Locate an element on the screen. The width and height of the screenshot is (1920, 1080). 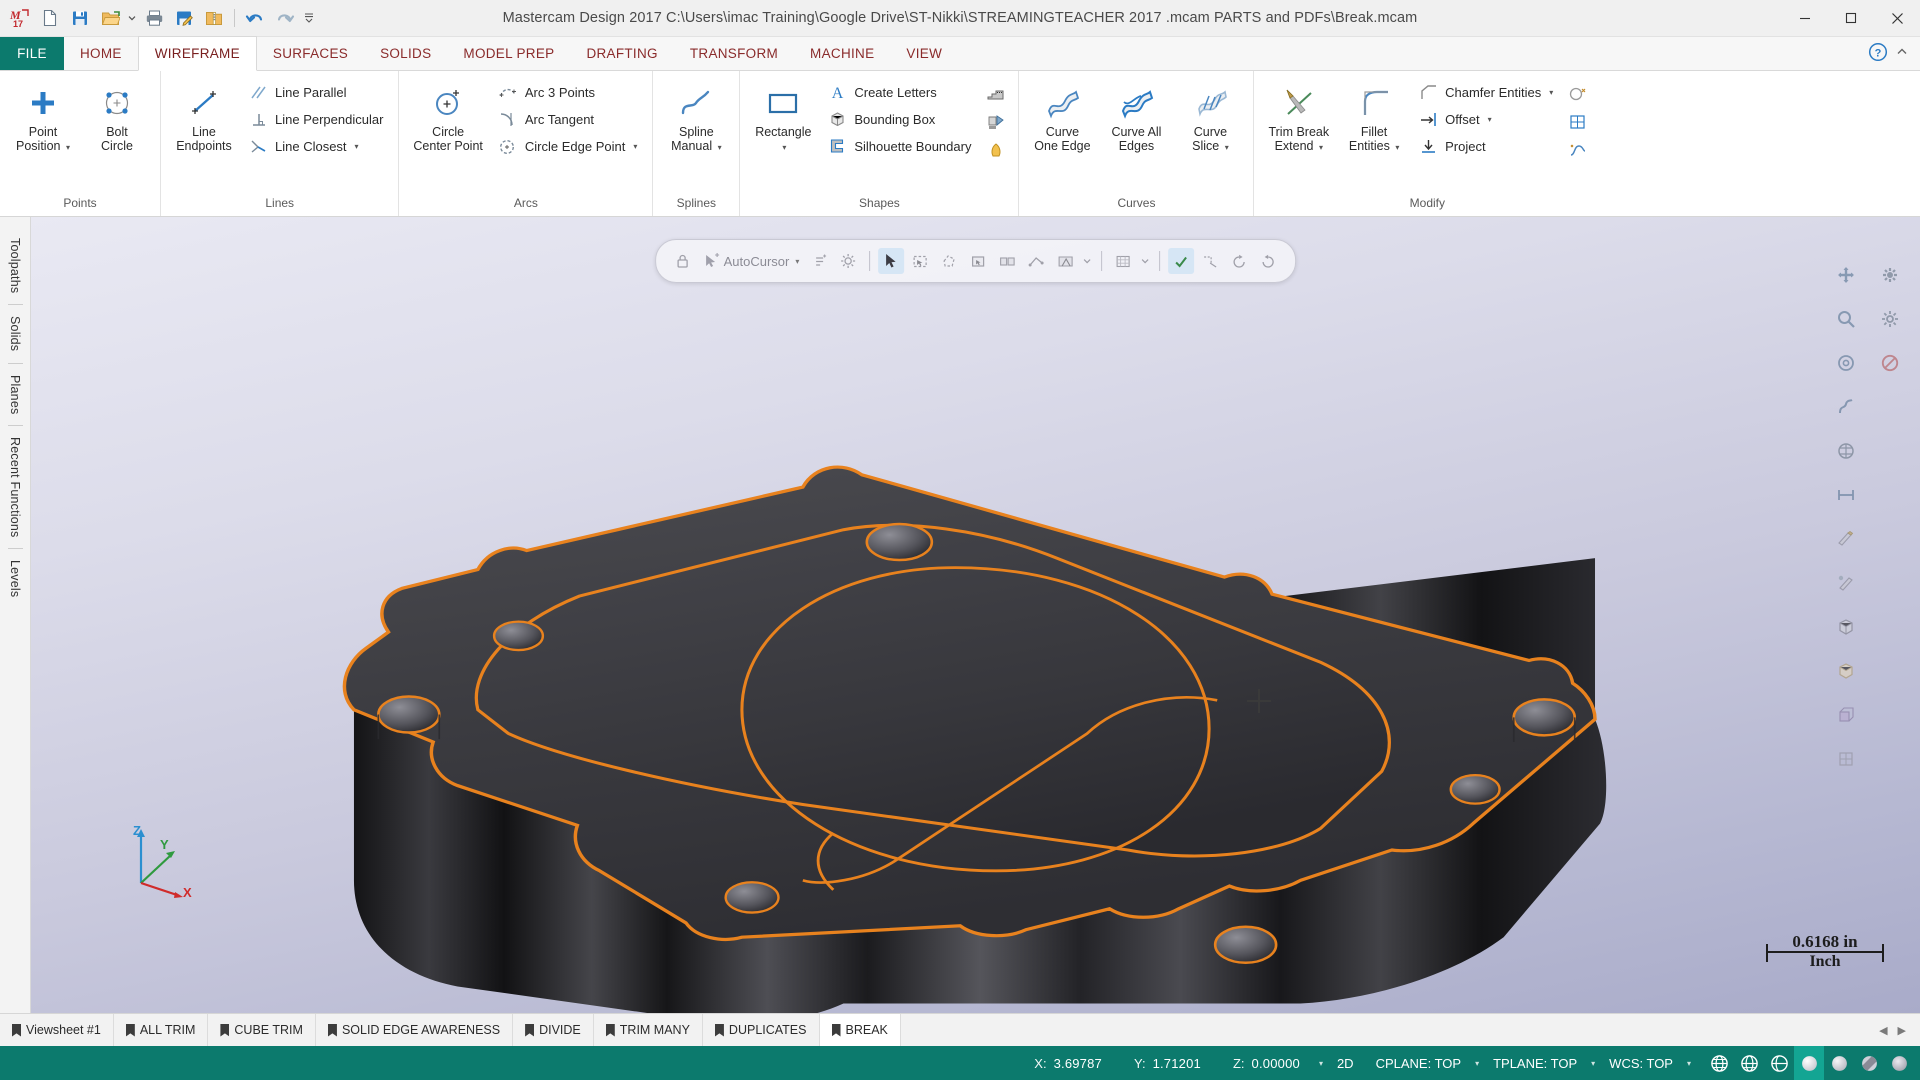
view-manager-icon is located at coordinates (1890, 275).